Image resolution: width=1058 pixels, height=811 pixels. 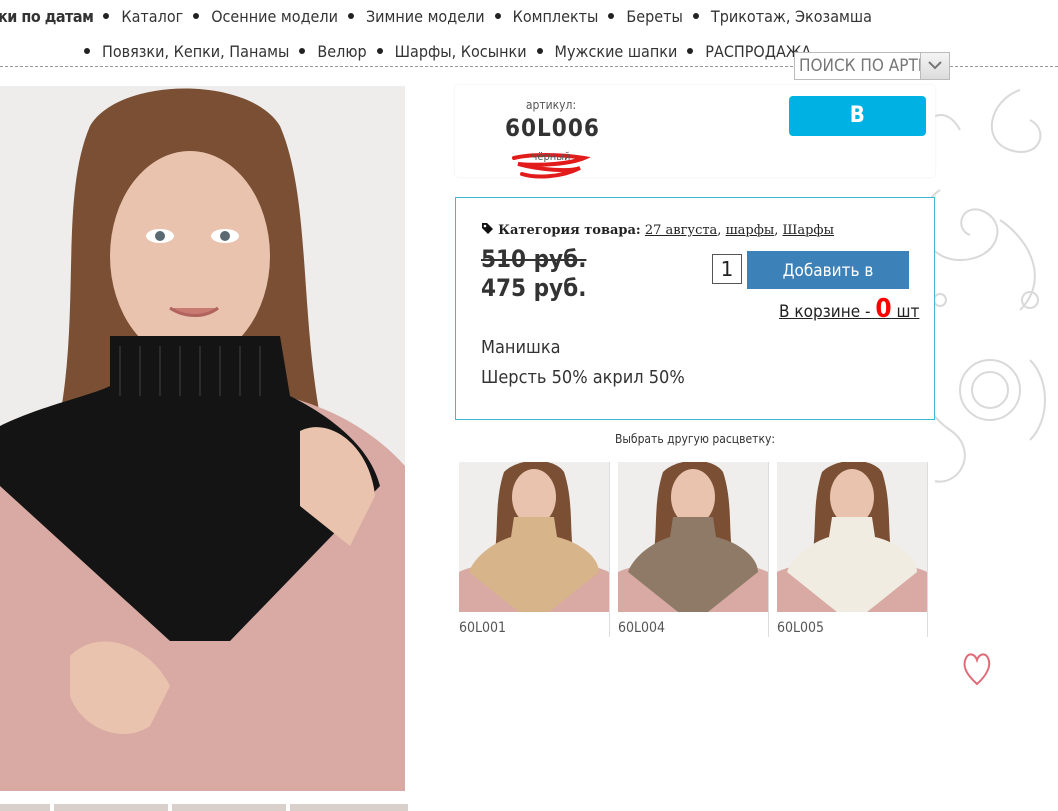 What do you see at coordinates (616, 51) in the screenshot?
I see `nav-item-mens-hats: Мужские шапки` at bounding box center [616, 51].